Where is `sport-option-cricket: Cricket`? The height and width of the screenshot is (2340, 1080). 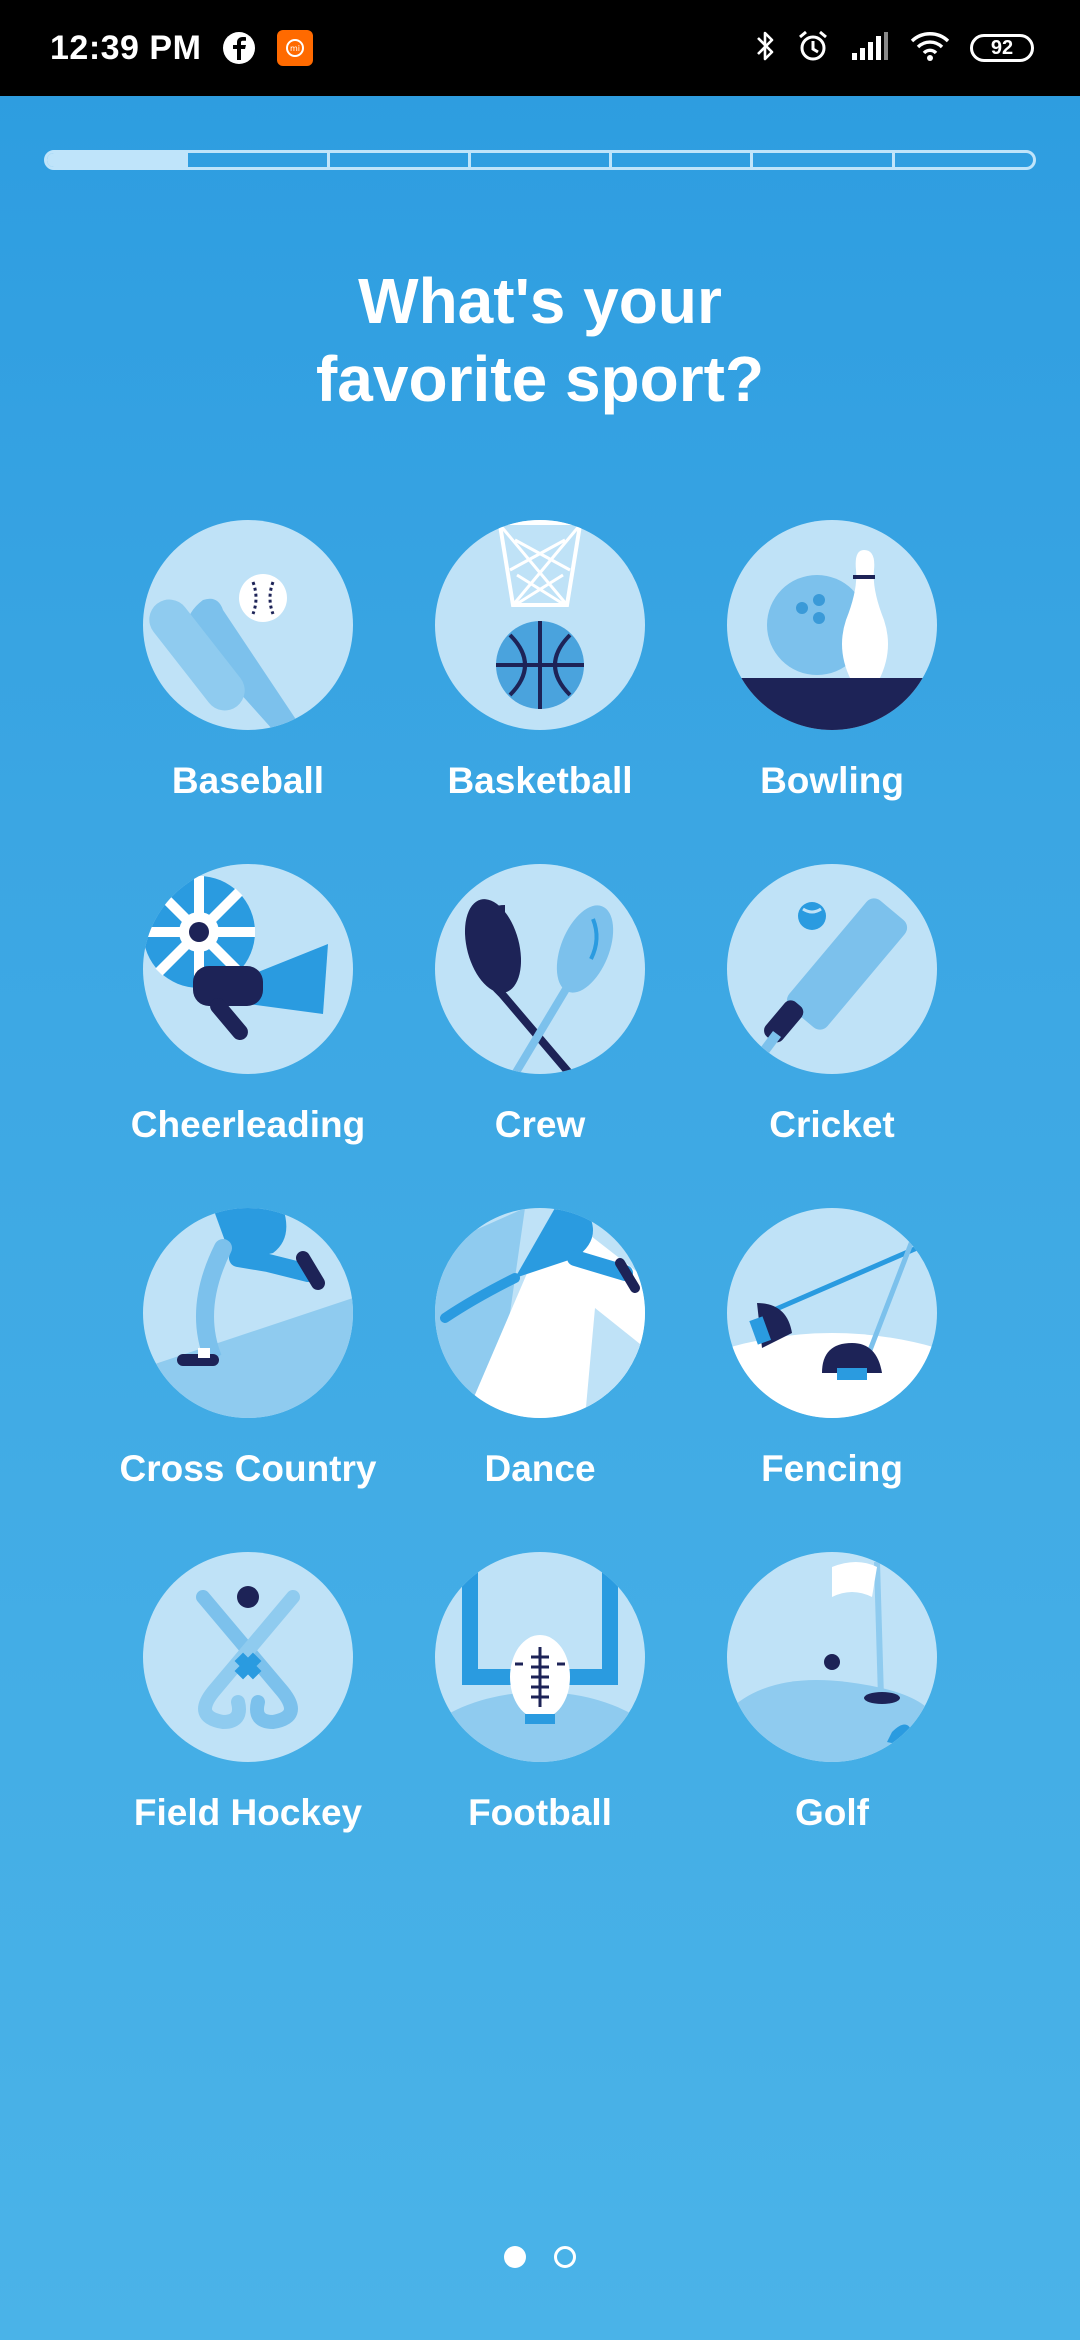
sport-option-cricket: Cricket is located at coordinates (832, 1036).